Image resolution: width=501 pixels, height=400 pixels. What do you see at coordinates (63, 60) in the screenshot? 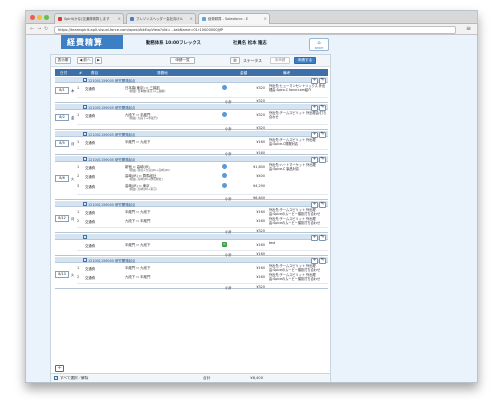
I see `period-select: 表示期` at bounding box center [63, 60].